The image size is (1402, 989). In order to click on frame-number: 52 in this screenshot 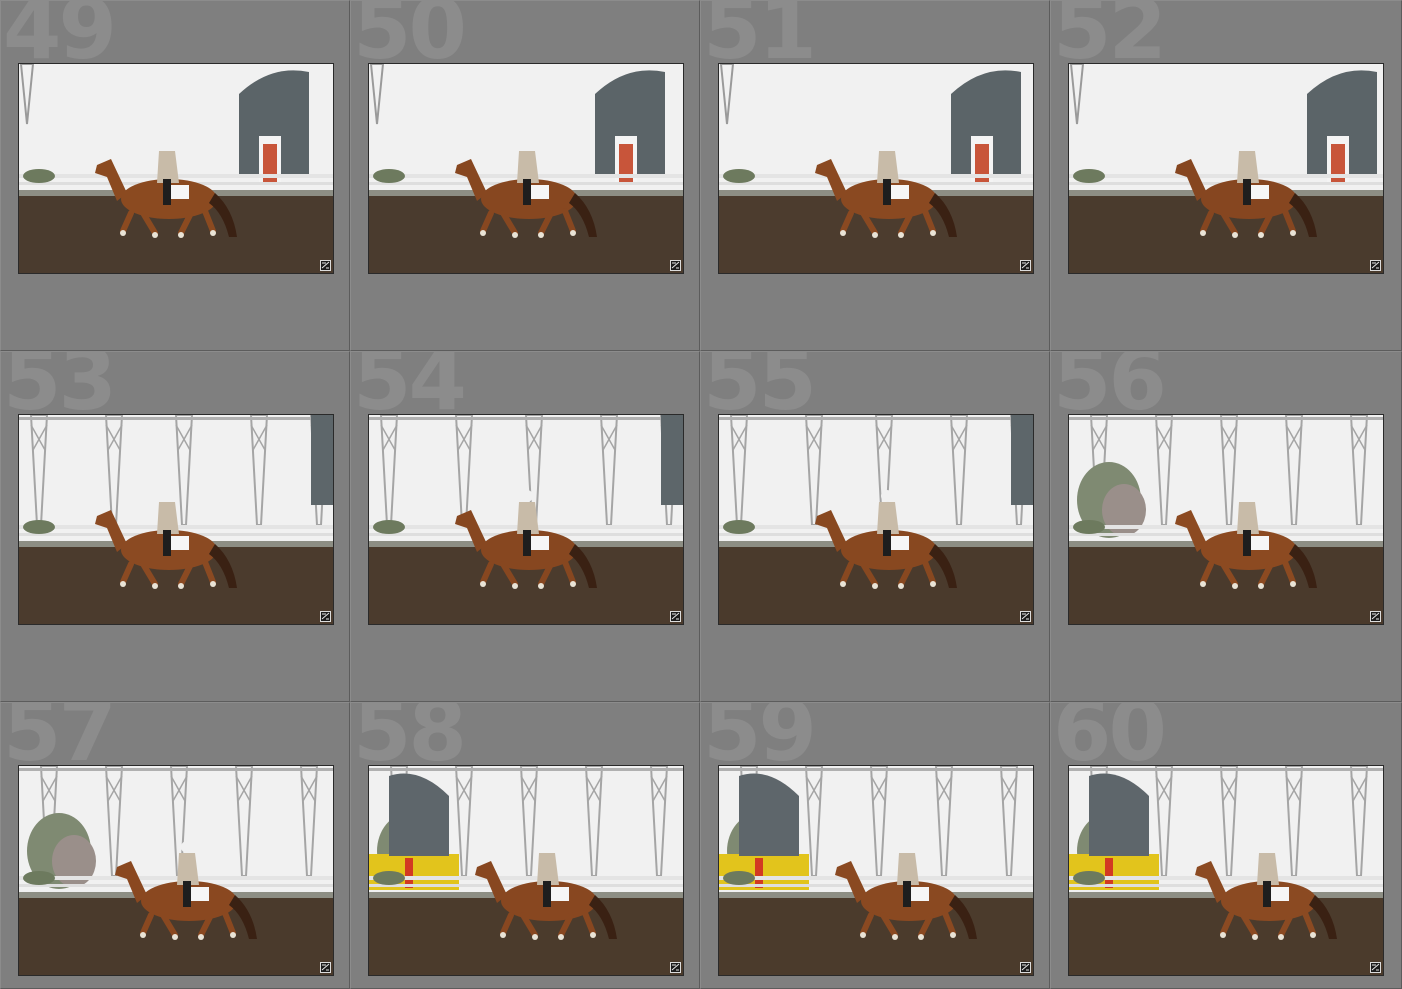, I will do `click(1110, 39)`.